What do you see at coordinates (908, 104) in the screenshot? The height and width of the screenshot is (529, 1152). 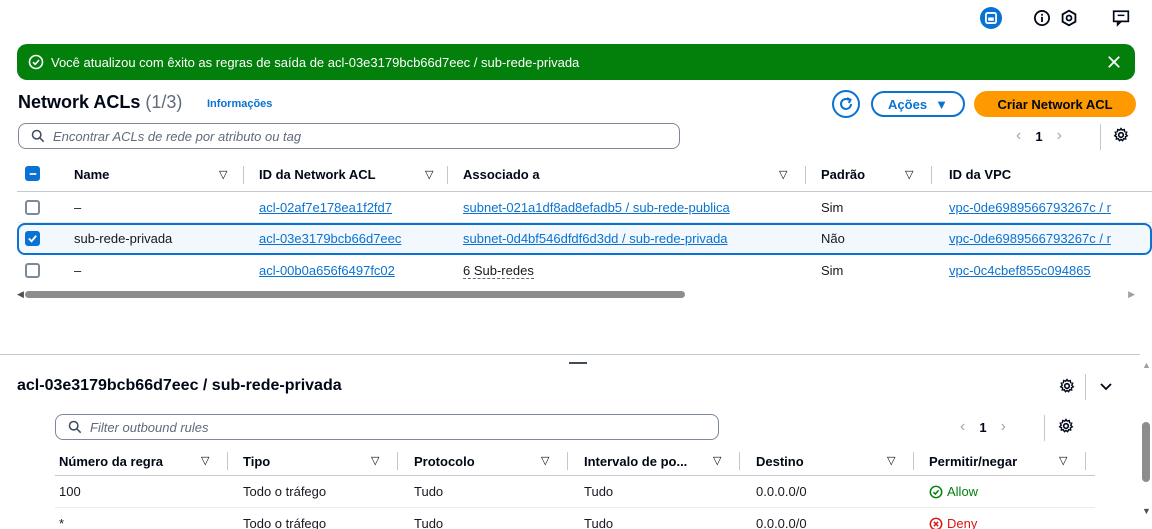 I see `actions-label: Ações` at bounding box center [908, 104].